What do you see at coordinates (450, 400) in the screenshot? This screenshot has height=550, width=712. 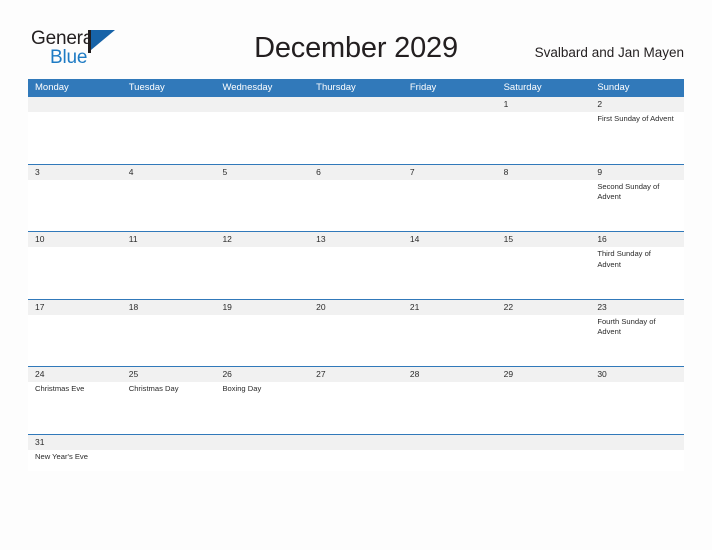 I see `day-cell: 28` at bounding box center [450, 400].